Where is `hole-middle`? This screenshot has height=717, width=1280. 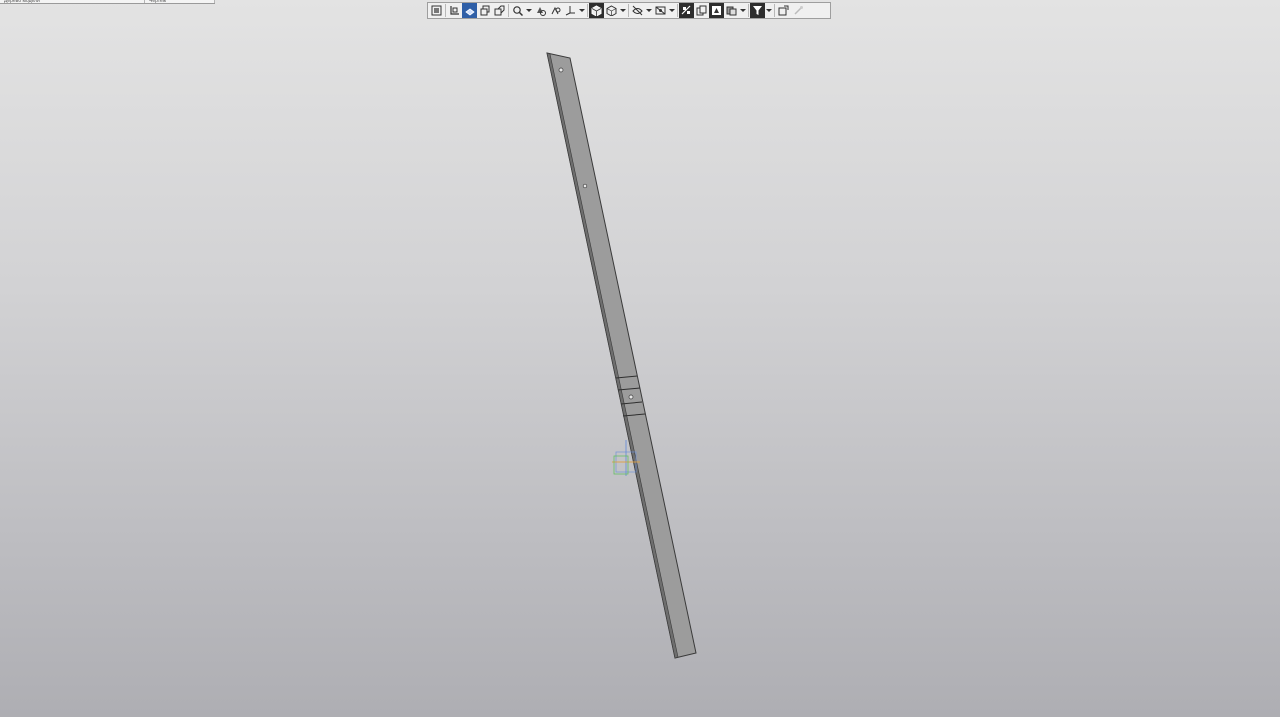 hole-middle is located at coordinates (631, 397).